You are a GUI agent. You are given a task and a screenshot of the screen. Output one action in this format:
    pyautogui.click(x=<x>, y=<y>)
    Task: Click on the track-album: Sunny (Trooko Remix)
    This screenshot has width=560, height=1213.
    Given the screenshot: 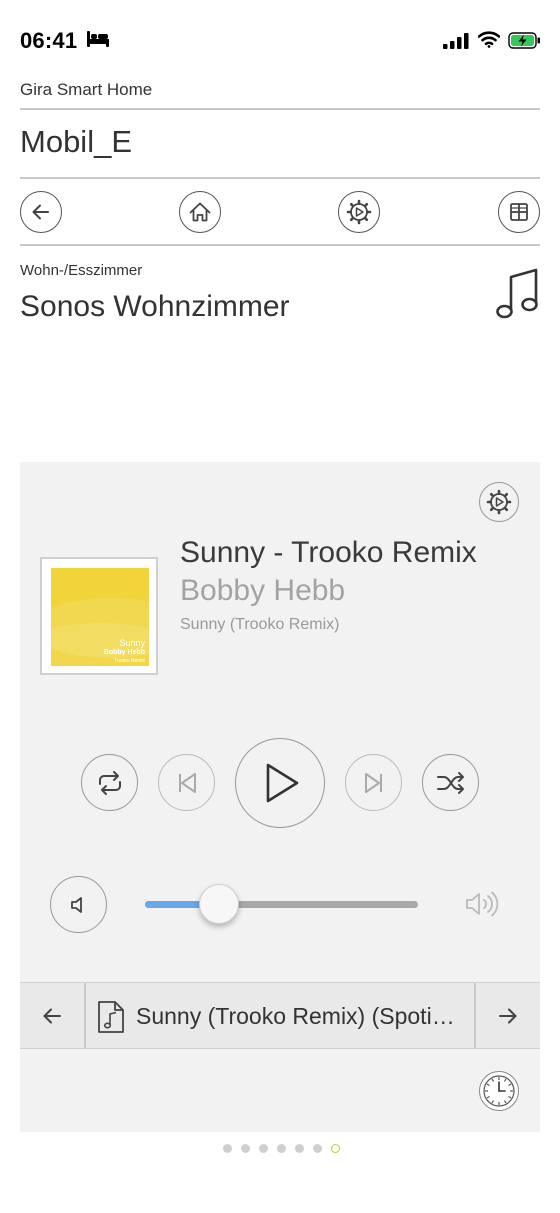 What is the action you would take?
    pyautogui.click(x=260, y=624)
    